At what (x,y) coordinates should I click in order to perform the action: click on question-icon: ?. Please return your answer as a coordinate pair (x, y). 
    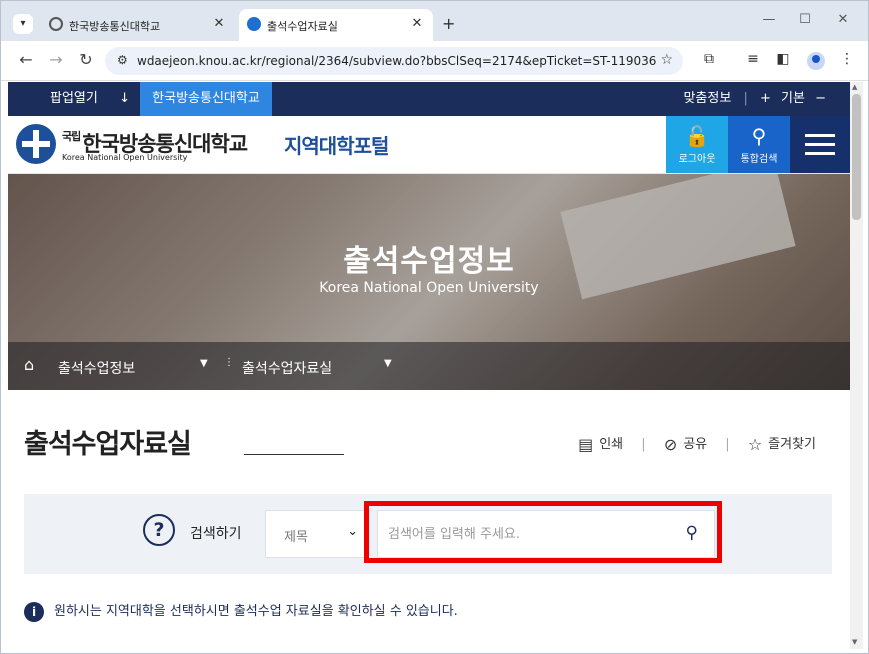
    Looking at the image, I should click on (159, 530).